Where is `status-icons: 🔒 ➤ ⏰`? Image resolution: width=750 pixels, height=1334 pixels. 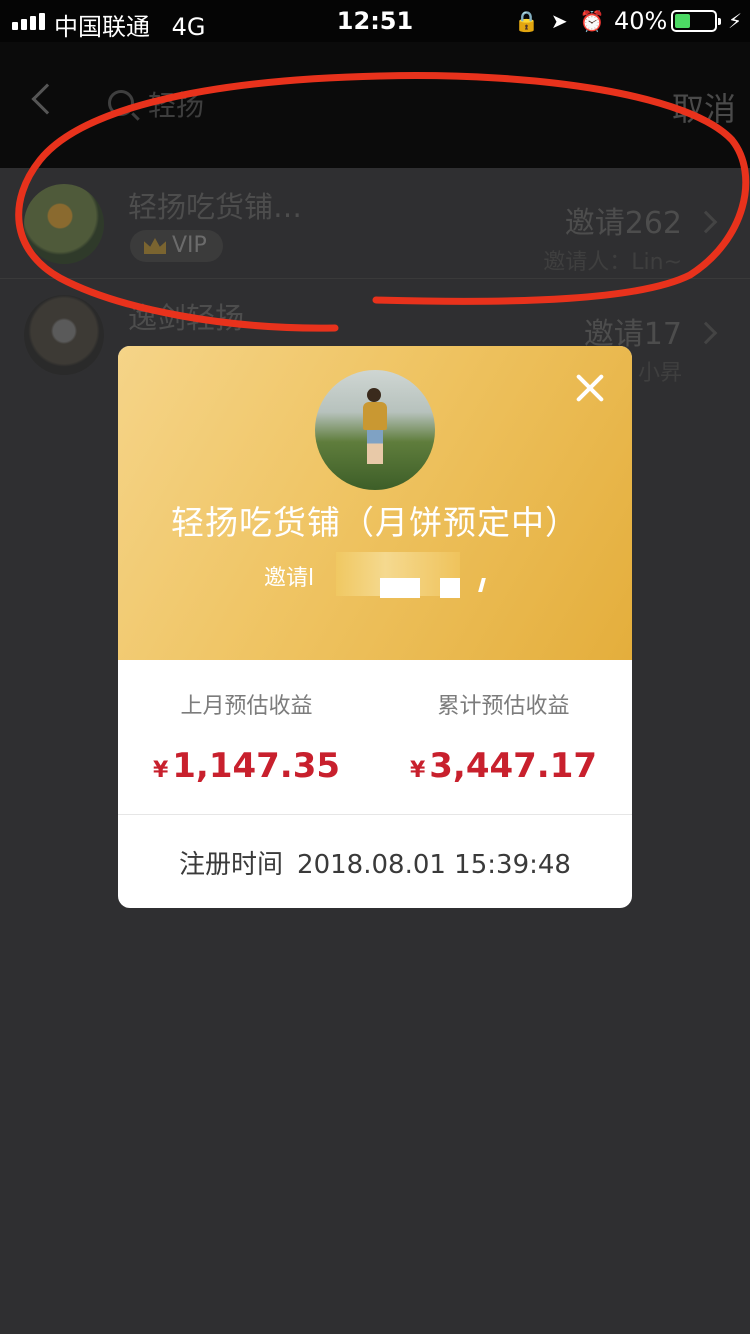
status-icons: 🔒 ➤ ⏰ is located at coordinates (559, 21).